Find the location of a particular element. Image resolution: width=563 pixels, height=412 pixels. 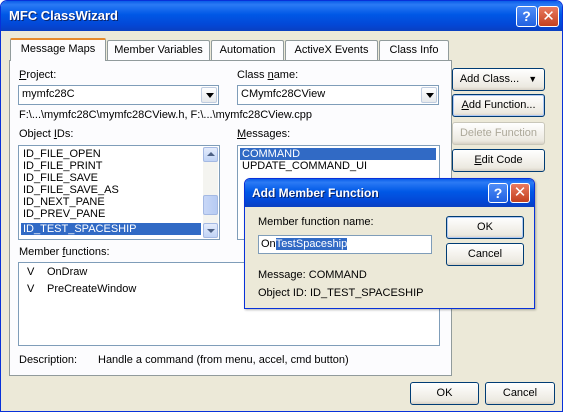

function-name-field: OnTestSpaceship is located at coordinates (345, 244).